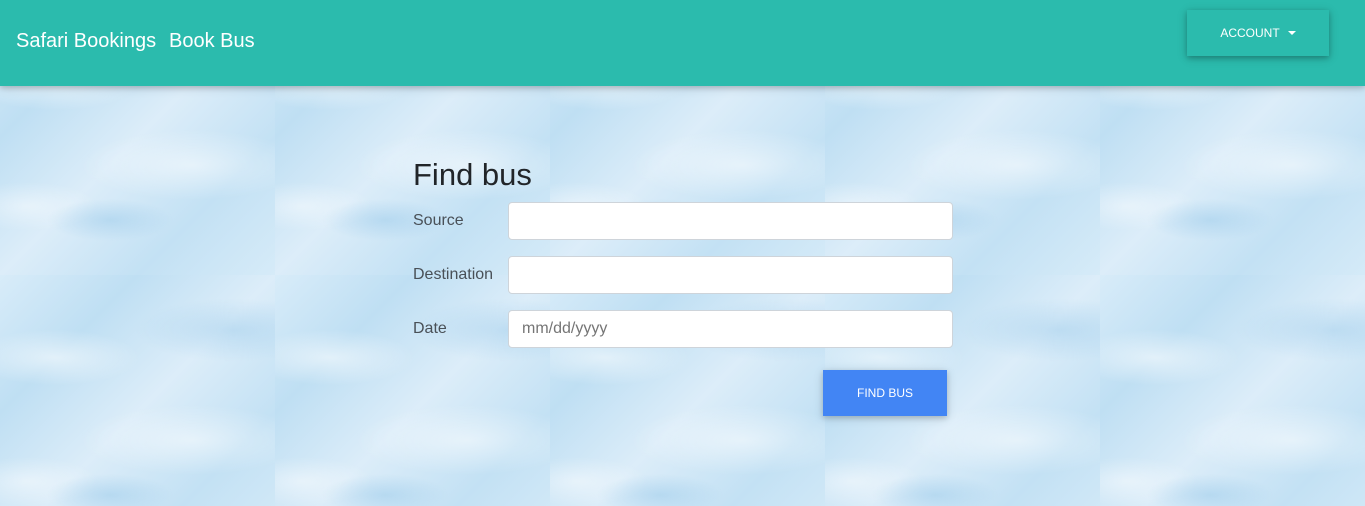  I want to click on find-bus-button: FIND BUS, so click(885, 393).